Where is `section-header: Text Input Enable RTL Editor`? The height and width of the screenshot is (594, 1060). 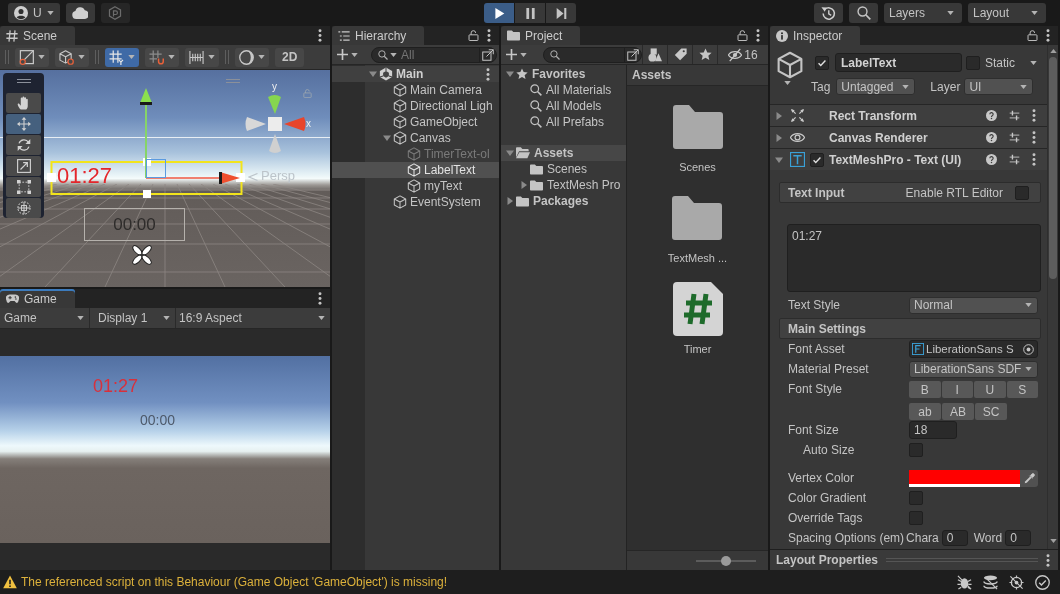
section-header: Text Input Enable RTL Editor is located at coordinates (910, 192).